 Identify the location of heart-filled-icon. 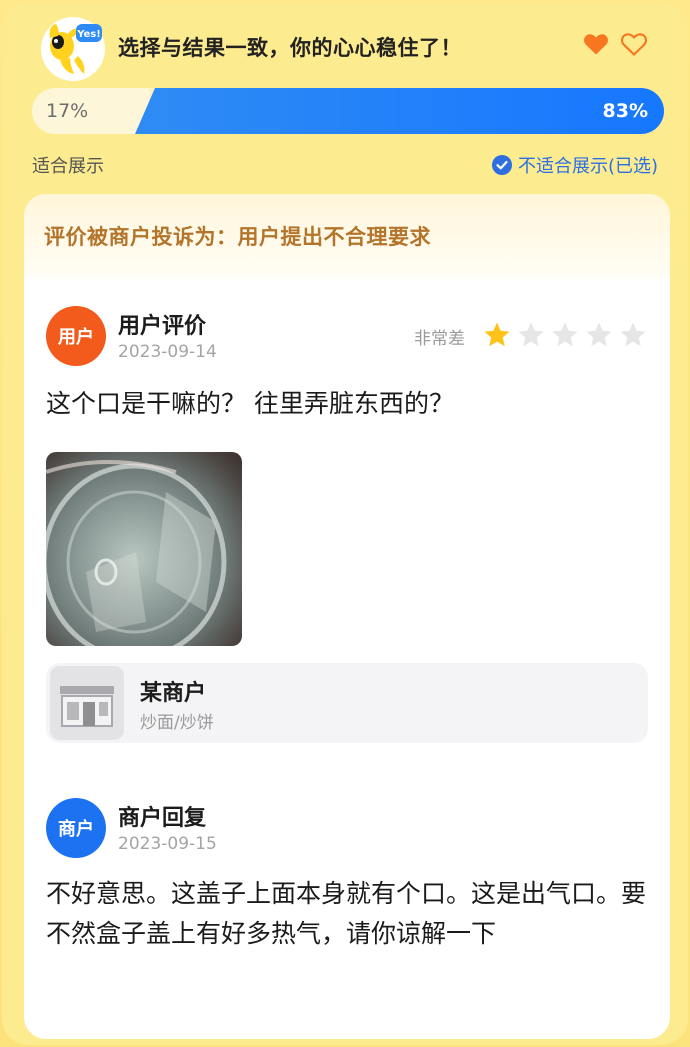
(596, 44).